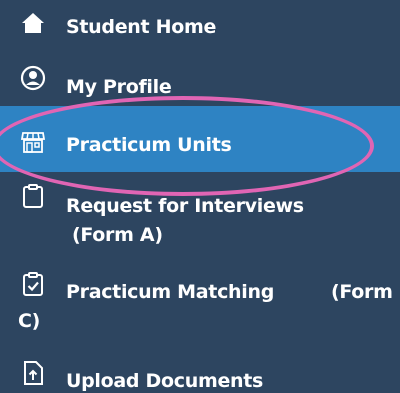  Describe the element at coordinates (141, 27) in the screenshot. I see `sidebar-item-label: Student Home` at that location.